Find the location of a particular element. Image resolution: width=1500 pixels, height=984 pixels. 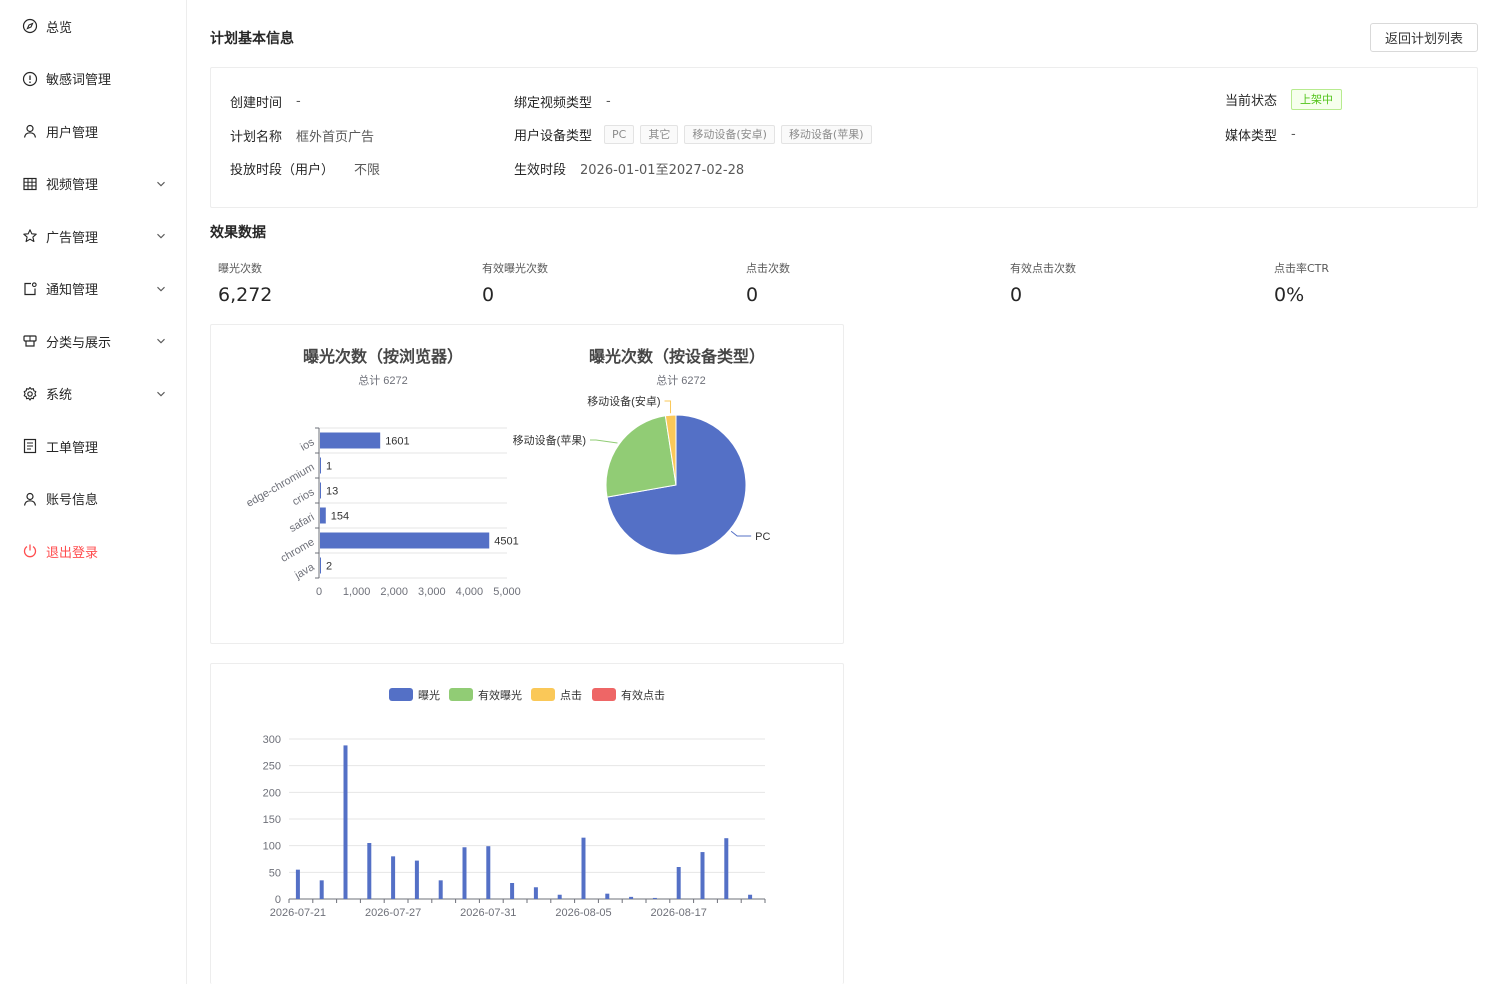

status-badge: 上架中 is located at coordinates (1317, 99).